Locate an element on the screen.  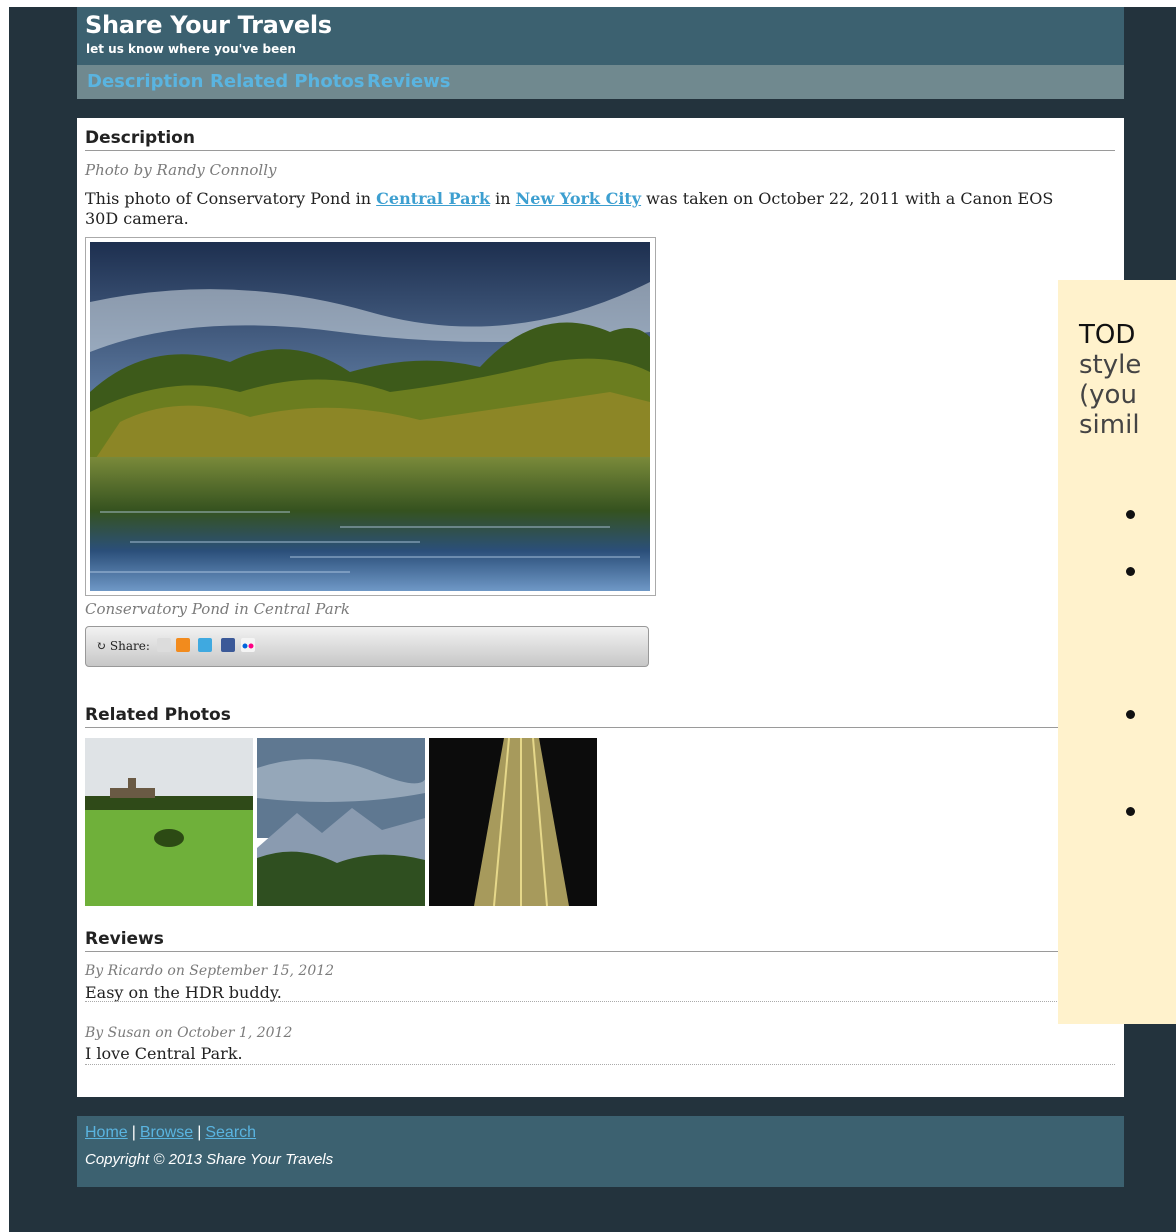
main-photo-frame is located at coordinates (370, 416).